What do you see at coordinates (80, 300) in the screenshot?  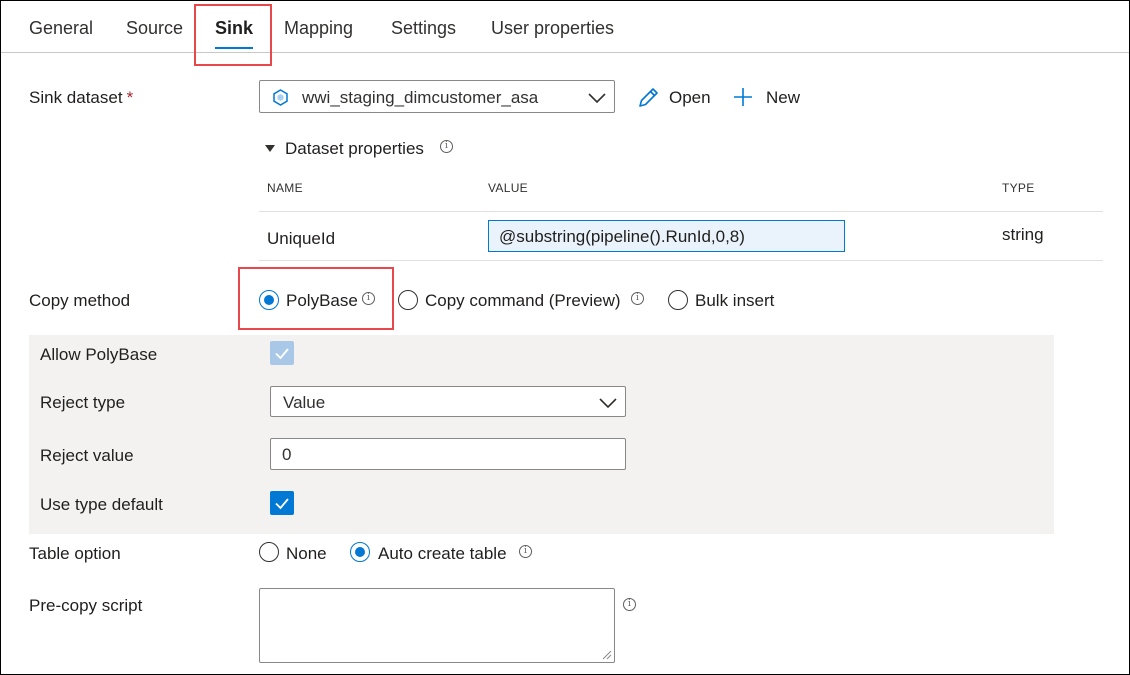 I see `copy-method-label: Copy method` at bounding box center [80, 300].